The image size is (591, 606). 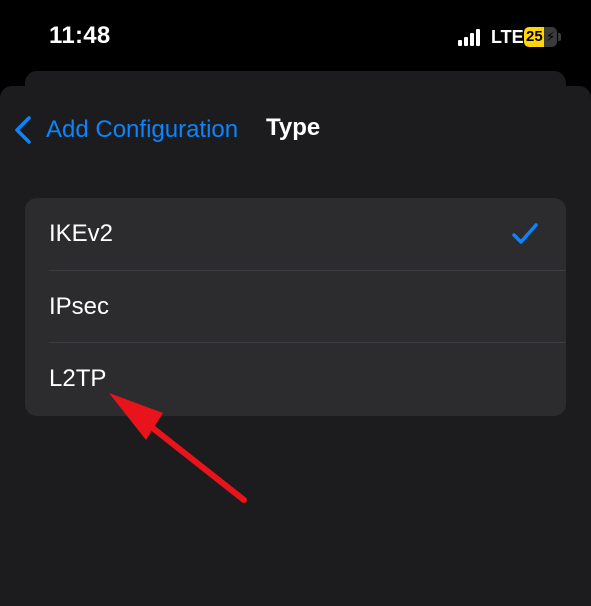 I want to click on type-option-label: IPsec, so click(x=79, y=306).